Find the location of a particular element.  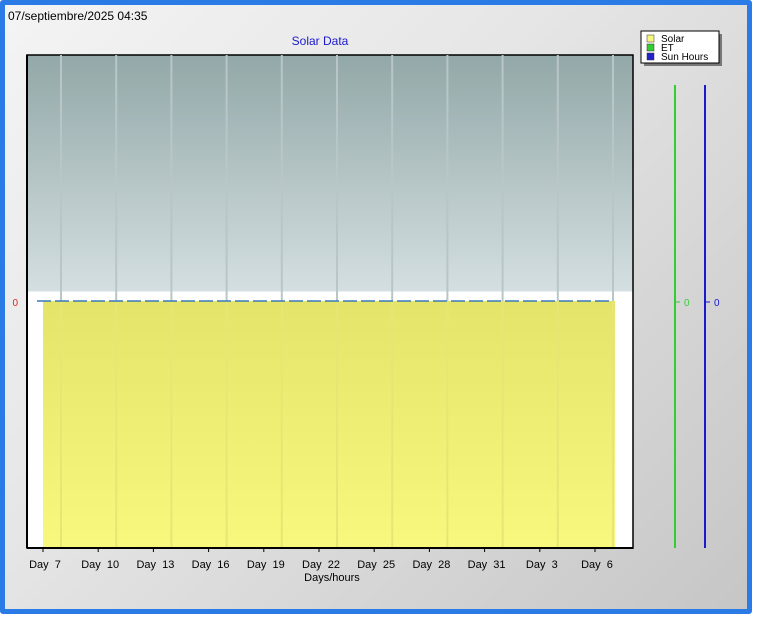

x-tick-label: Day 22 is located at coordinates (321, 565).